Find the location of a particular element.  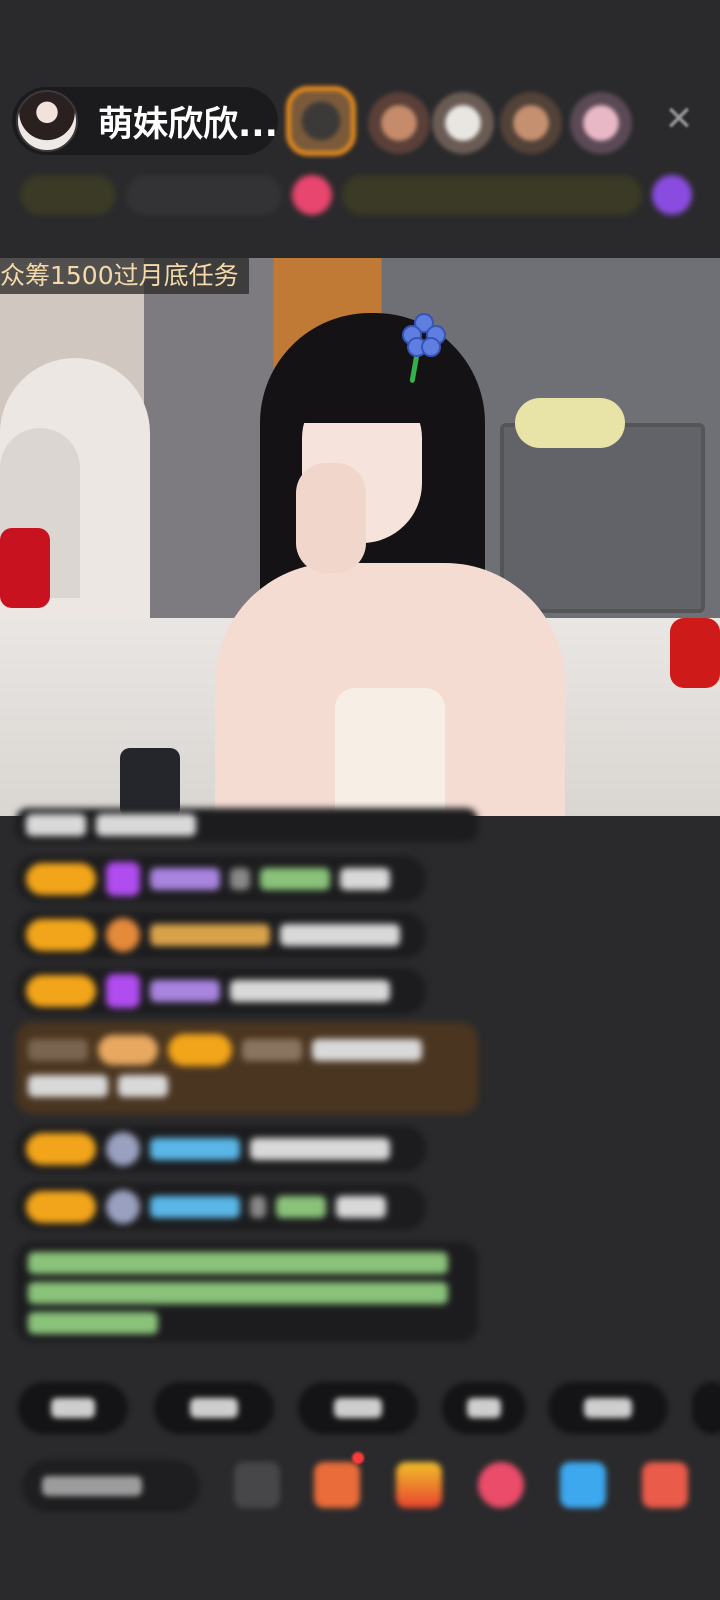

close-icon: ✕ is located at coordinates (679, 119).